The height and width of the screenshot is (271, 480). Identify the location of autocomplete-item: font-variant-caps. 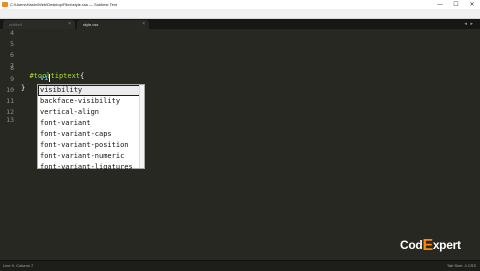
(91, 134).